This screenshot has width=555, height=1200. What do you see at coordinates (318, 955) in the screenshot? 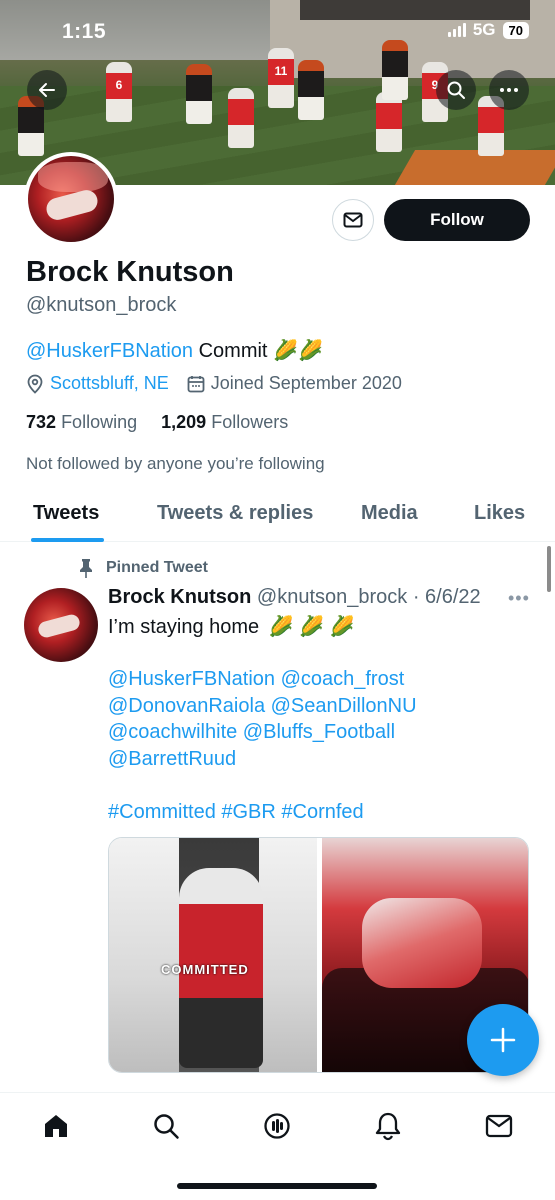
I see `tweet-media: COMMITTED` at bounding box center [318, 955].